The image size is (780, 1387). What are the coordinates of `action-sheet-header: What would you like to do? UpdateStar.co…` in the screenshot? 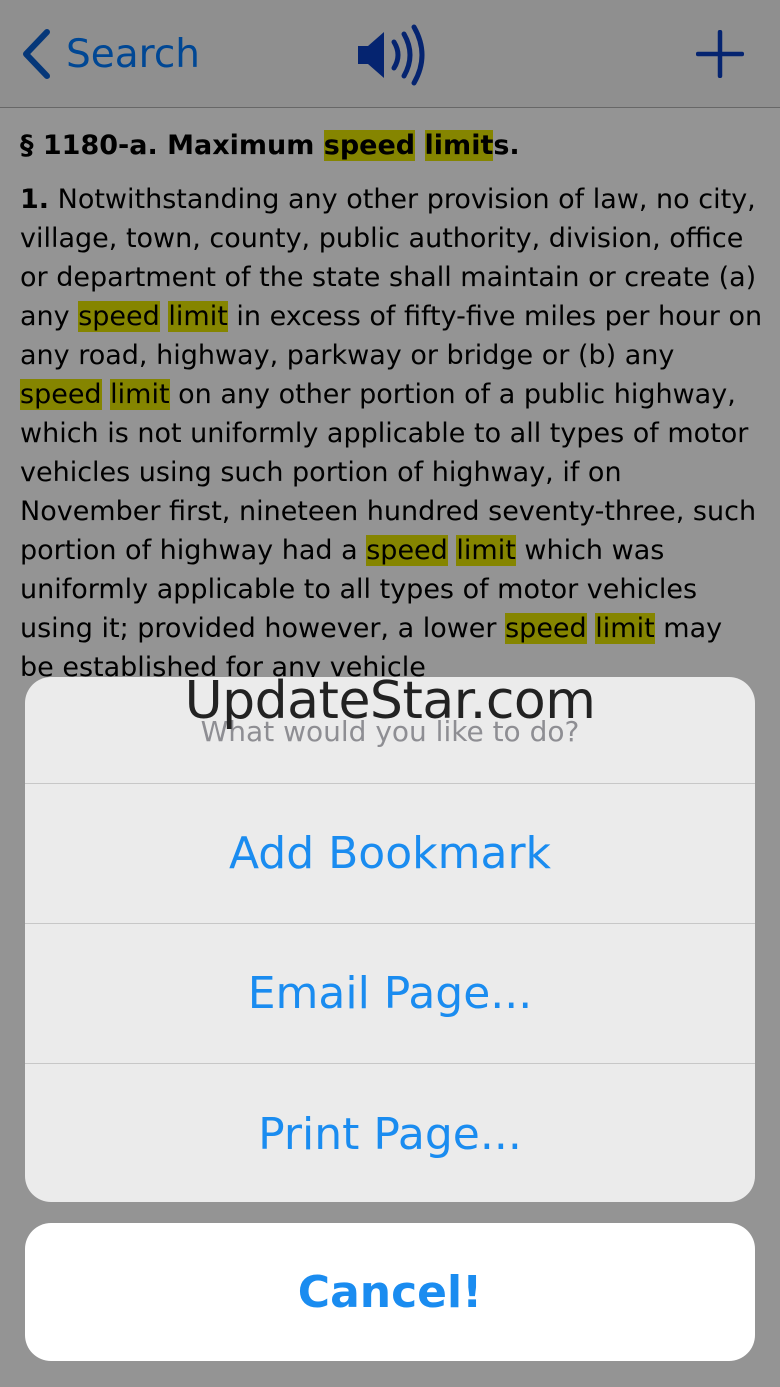 It's located at (390, 730).